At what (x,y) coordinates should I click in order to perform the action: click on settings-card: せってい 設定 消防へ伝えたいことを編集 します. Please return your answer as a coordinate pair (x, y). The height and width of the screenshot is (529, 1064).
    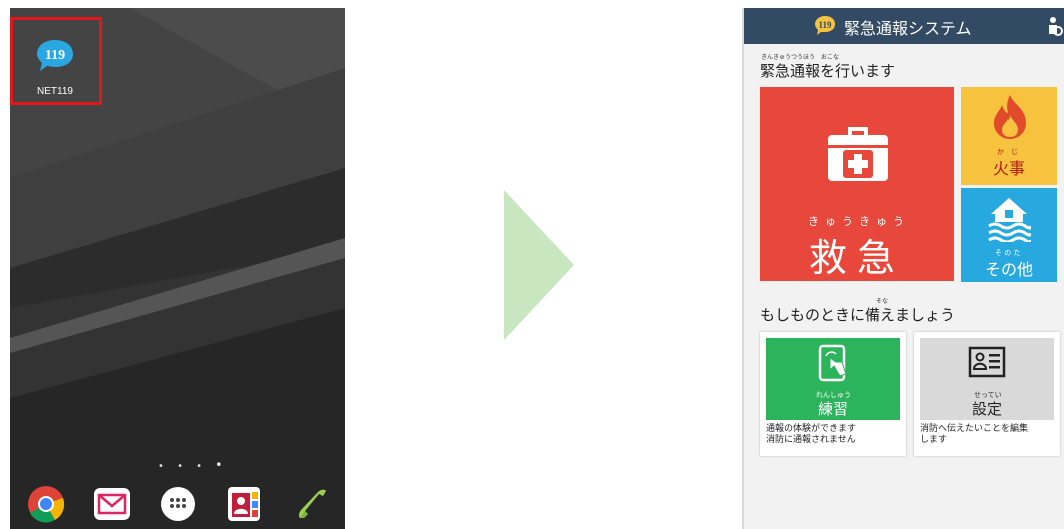
    Looking at the image, I should click on (987, 394).